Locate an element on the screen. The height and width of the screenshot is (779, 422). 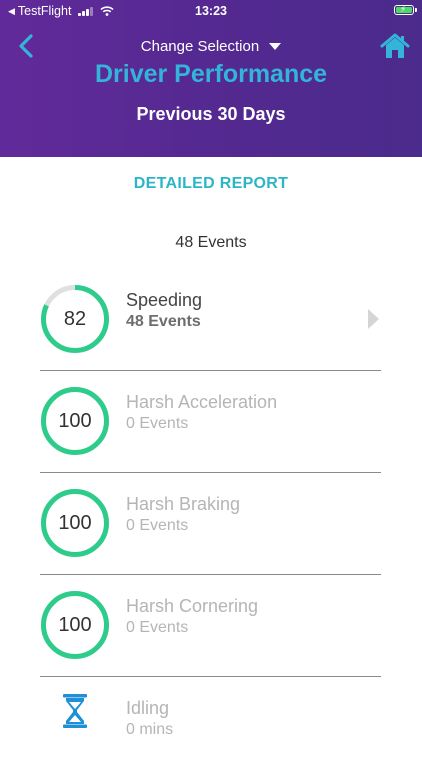
score-ring: 82 is located at coordinates (75, 319).